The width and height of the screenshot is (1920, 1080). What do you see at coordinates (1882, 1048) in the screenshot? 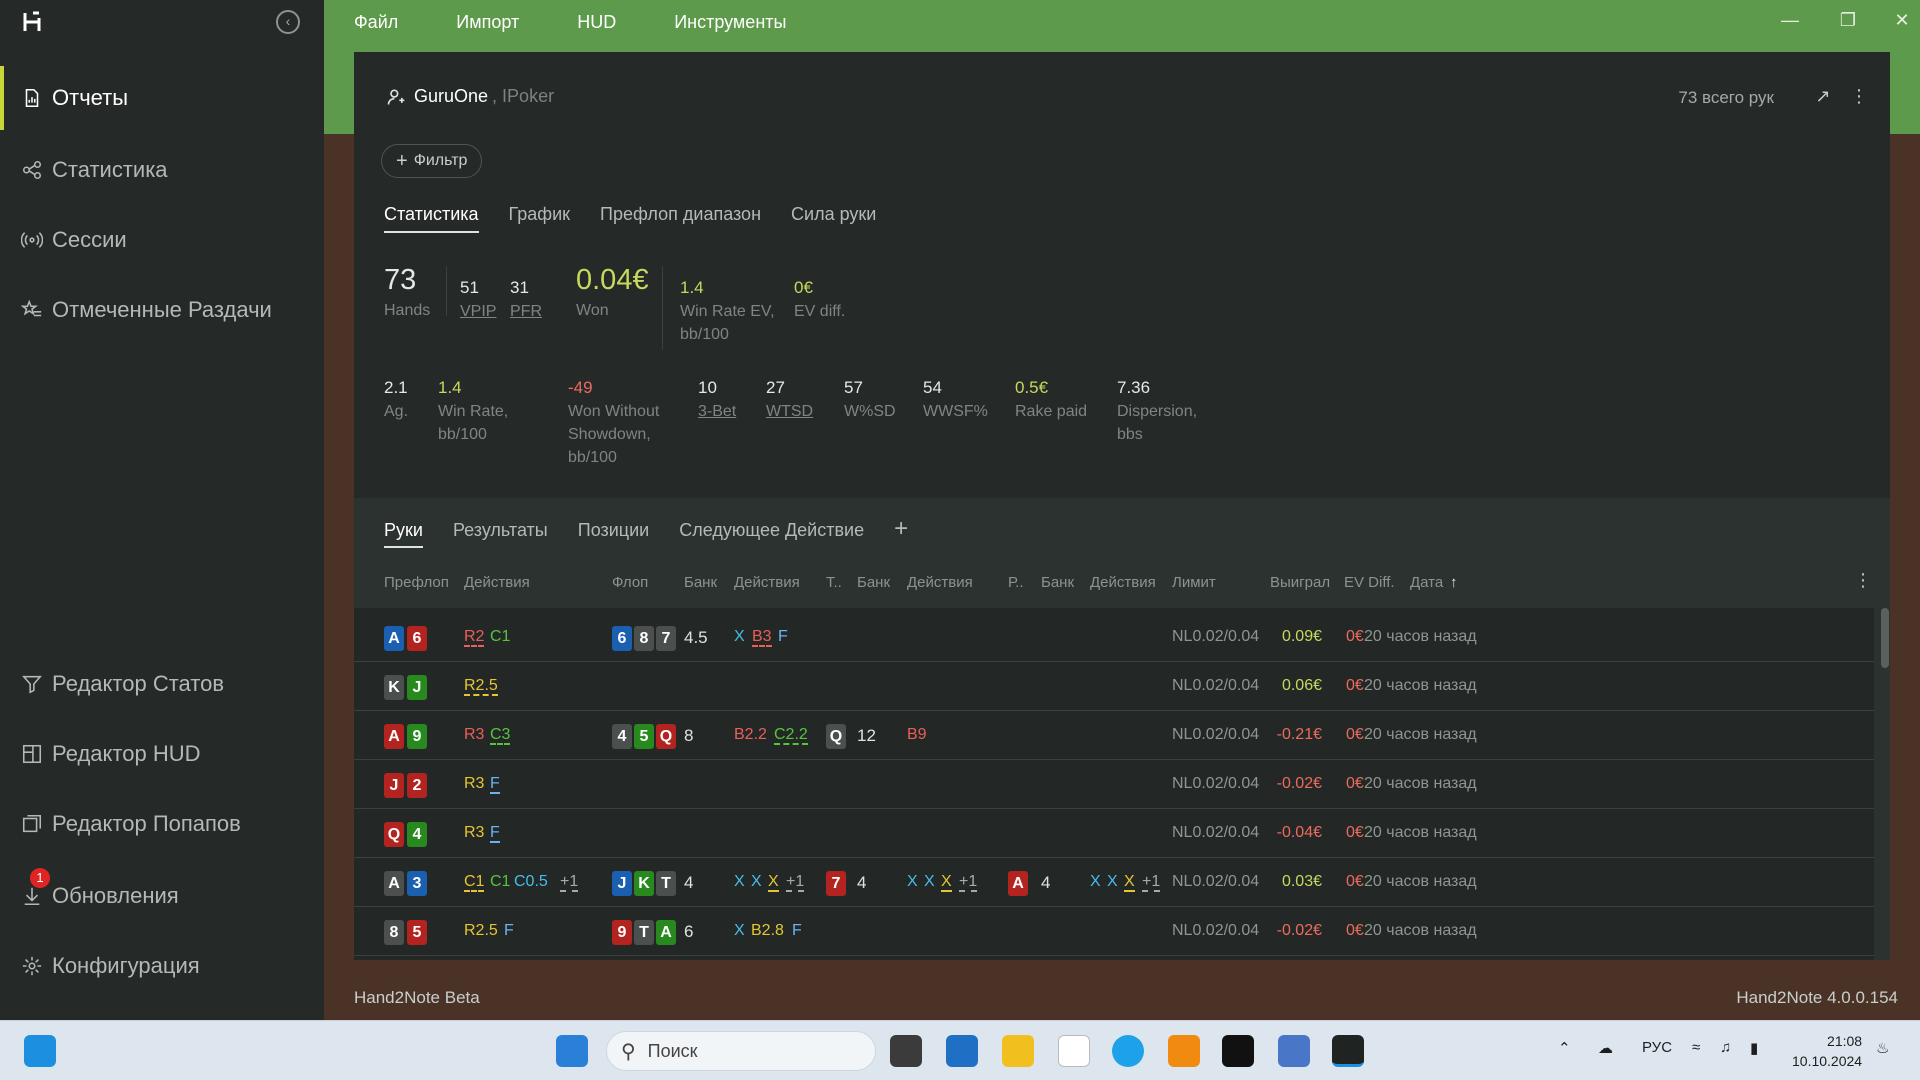
I see `notification-bell-icon: ♨` at bounding box center [1882, 1048].